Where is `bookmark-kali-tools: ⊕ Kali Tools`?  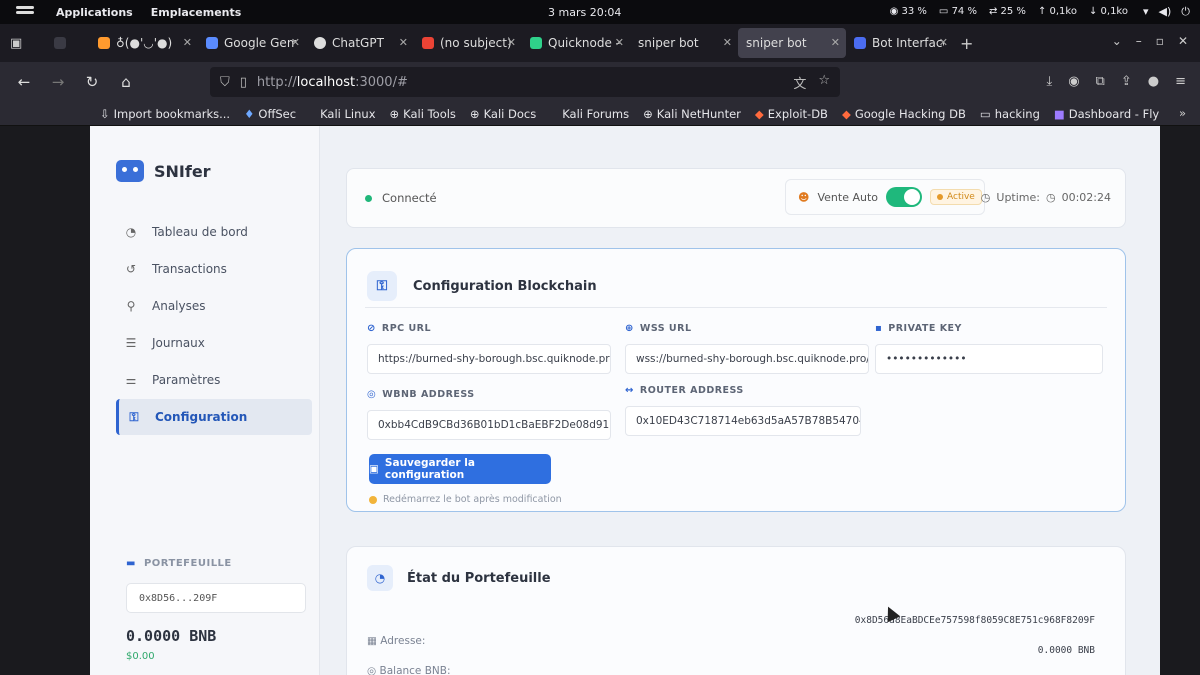 bookmark-kali-tools: ⊕ Kali Tools is located at coordinates (423, 114).